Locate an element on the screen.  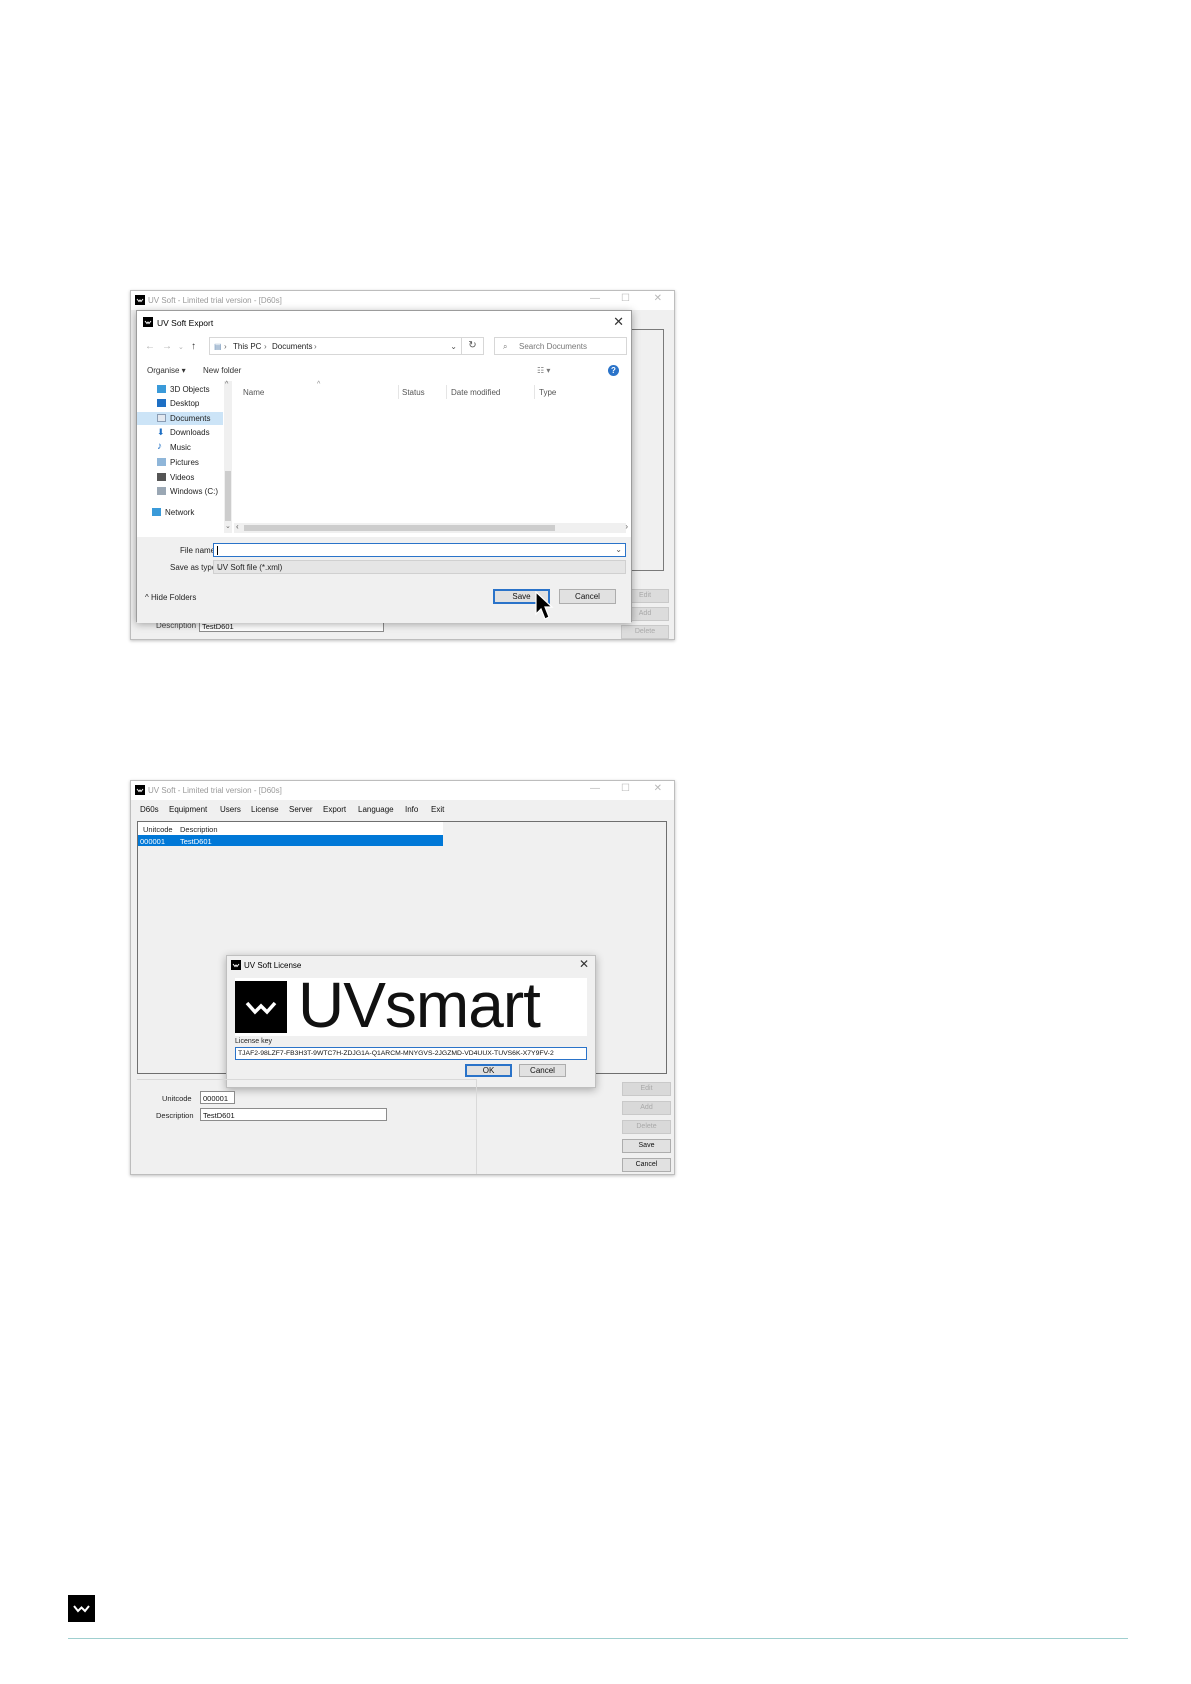
save-as-type-select: UV Soft file (*.xml) ⌄ is located at coordinates (419, 567).